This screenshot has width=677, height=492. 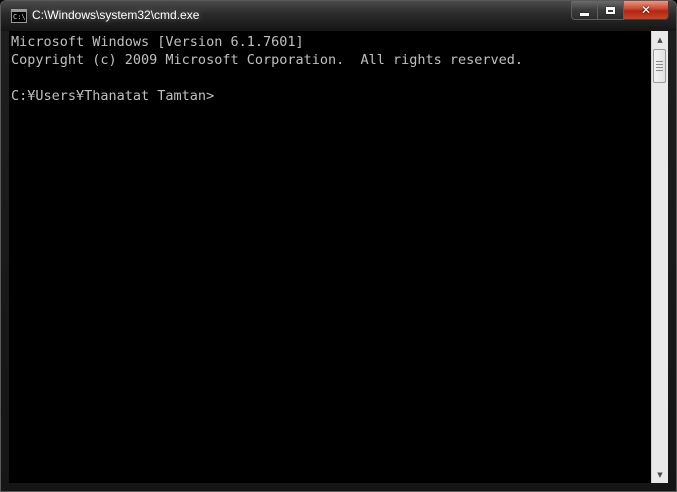 I want to click on chevron-up-icon: ▲, so click(x=660, y=39).